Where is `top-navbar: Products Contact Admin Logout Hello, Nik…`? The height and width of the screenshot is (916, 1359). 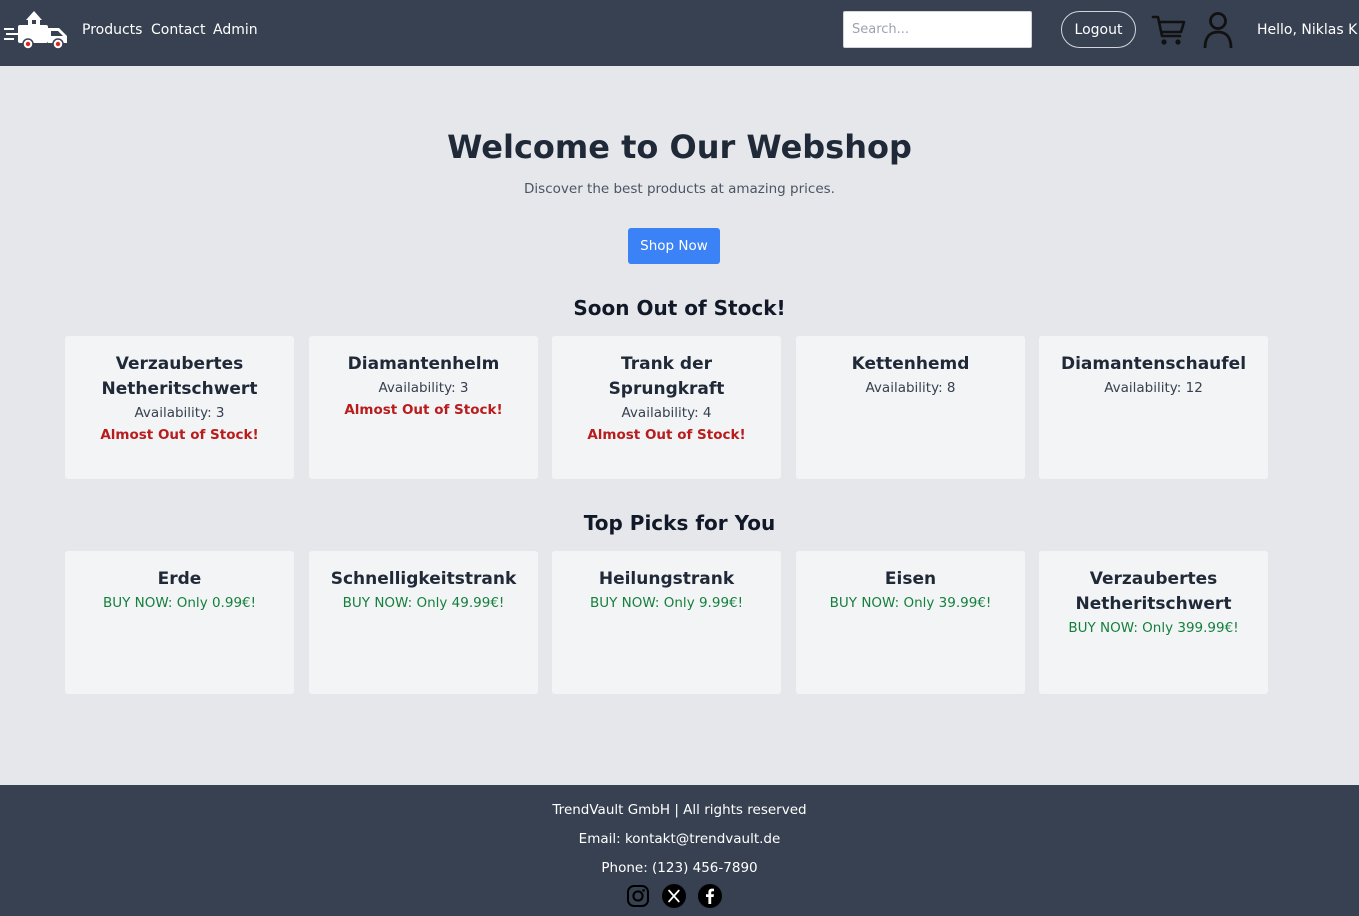 top-navbar: Products Contact Admin Logout Hello, Nik… is located at coordinates (679, 33).